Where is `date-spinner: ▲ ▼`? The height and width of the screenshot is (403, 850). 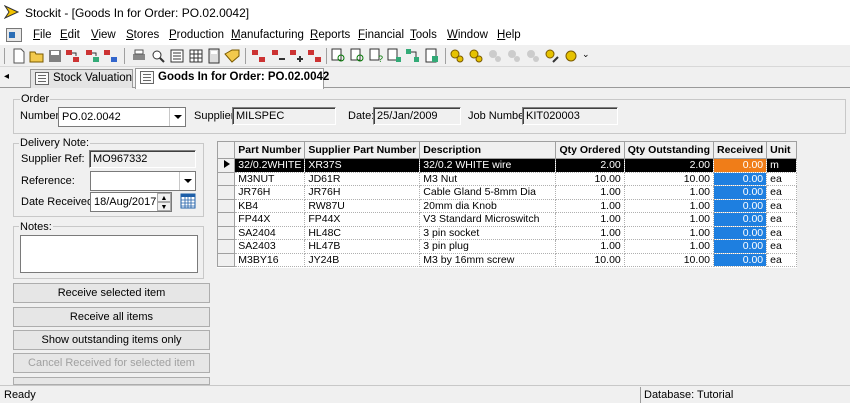
date-spinner: ▲ ▼ is located at coordinates (164, 202).